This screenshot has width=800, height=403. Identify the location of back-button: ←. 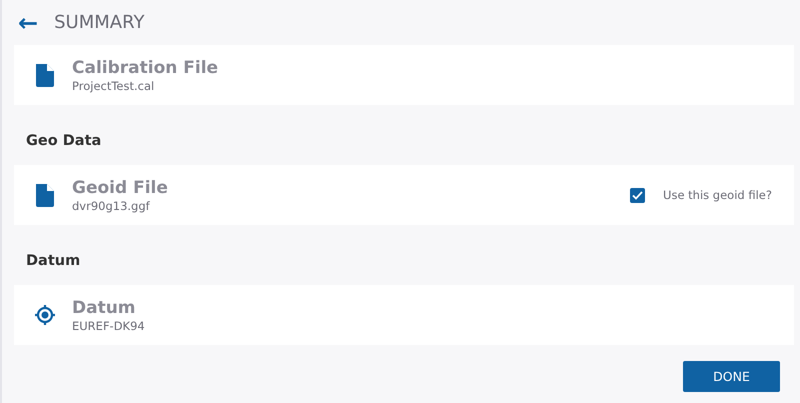
(28, 22).